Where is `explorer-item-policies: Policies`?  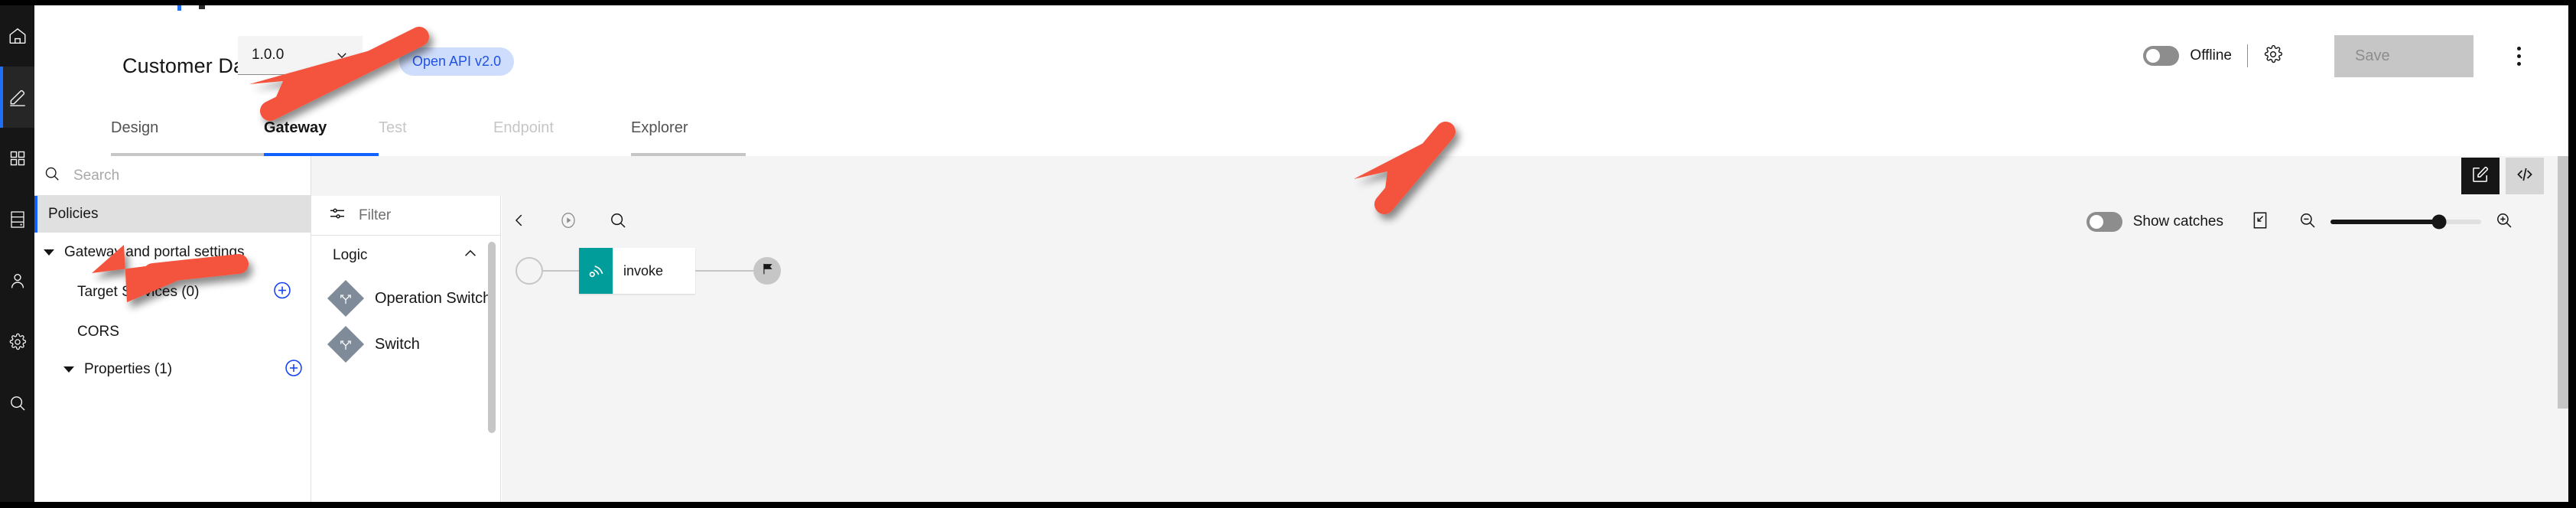
explorer-item-policies: Policies is located at coordinates (172, 214).